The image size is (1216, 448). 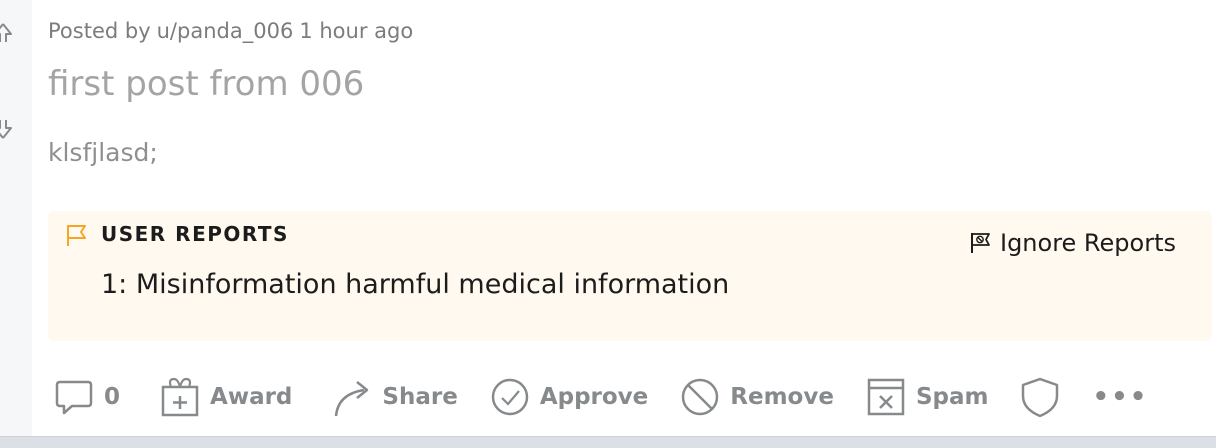 I want to click on post-title: first post from 006, so click(x=206, y=84).